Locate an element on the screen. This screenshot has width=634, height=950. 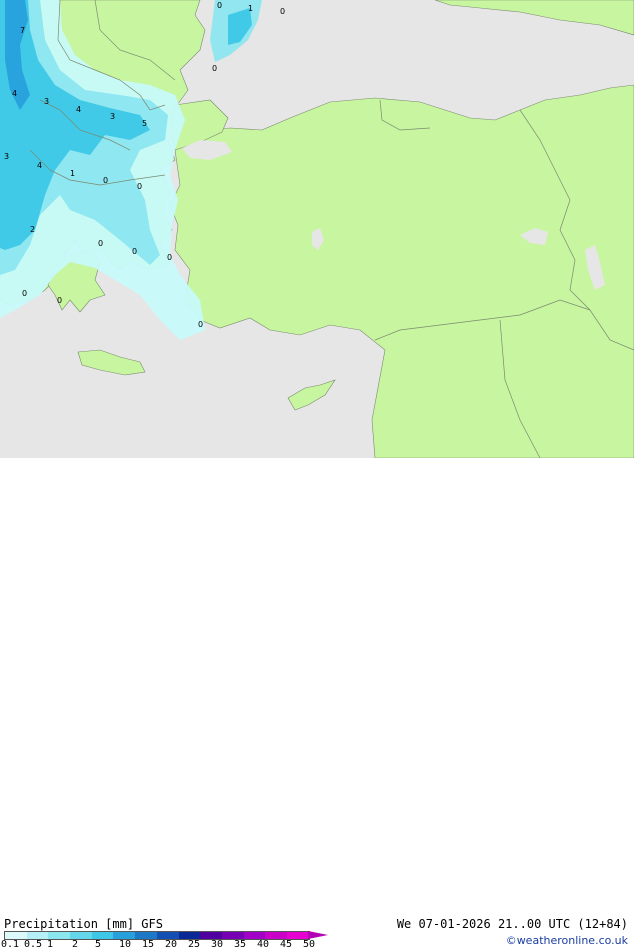
legend-tick-label: 40 is located at coordinates (263, 944).